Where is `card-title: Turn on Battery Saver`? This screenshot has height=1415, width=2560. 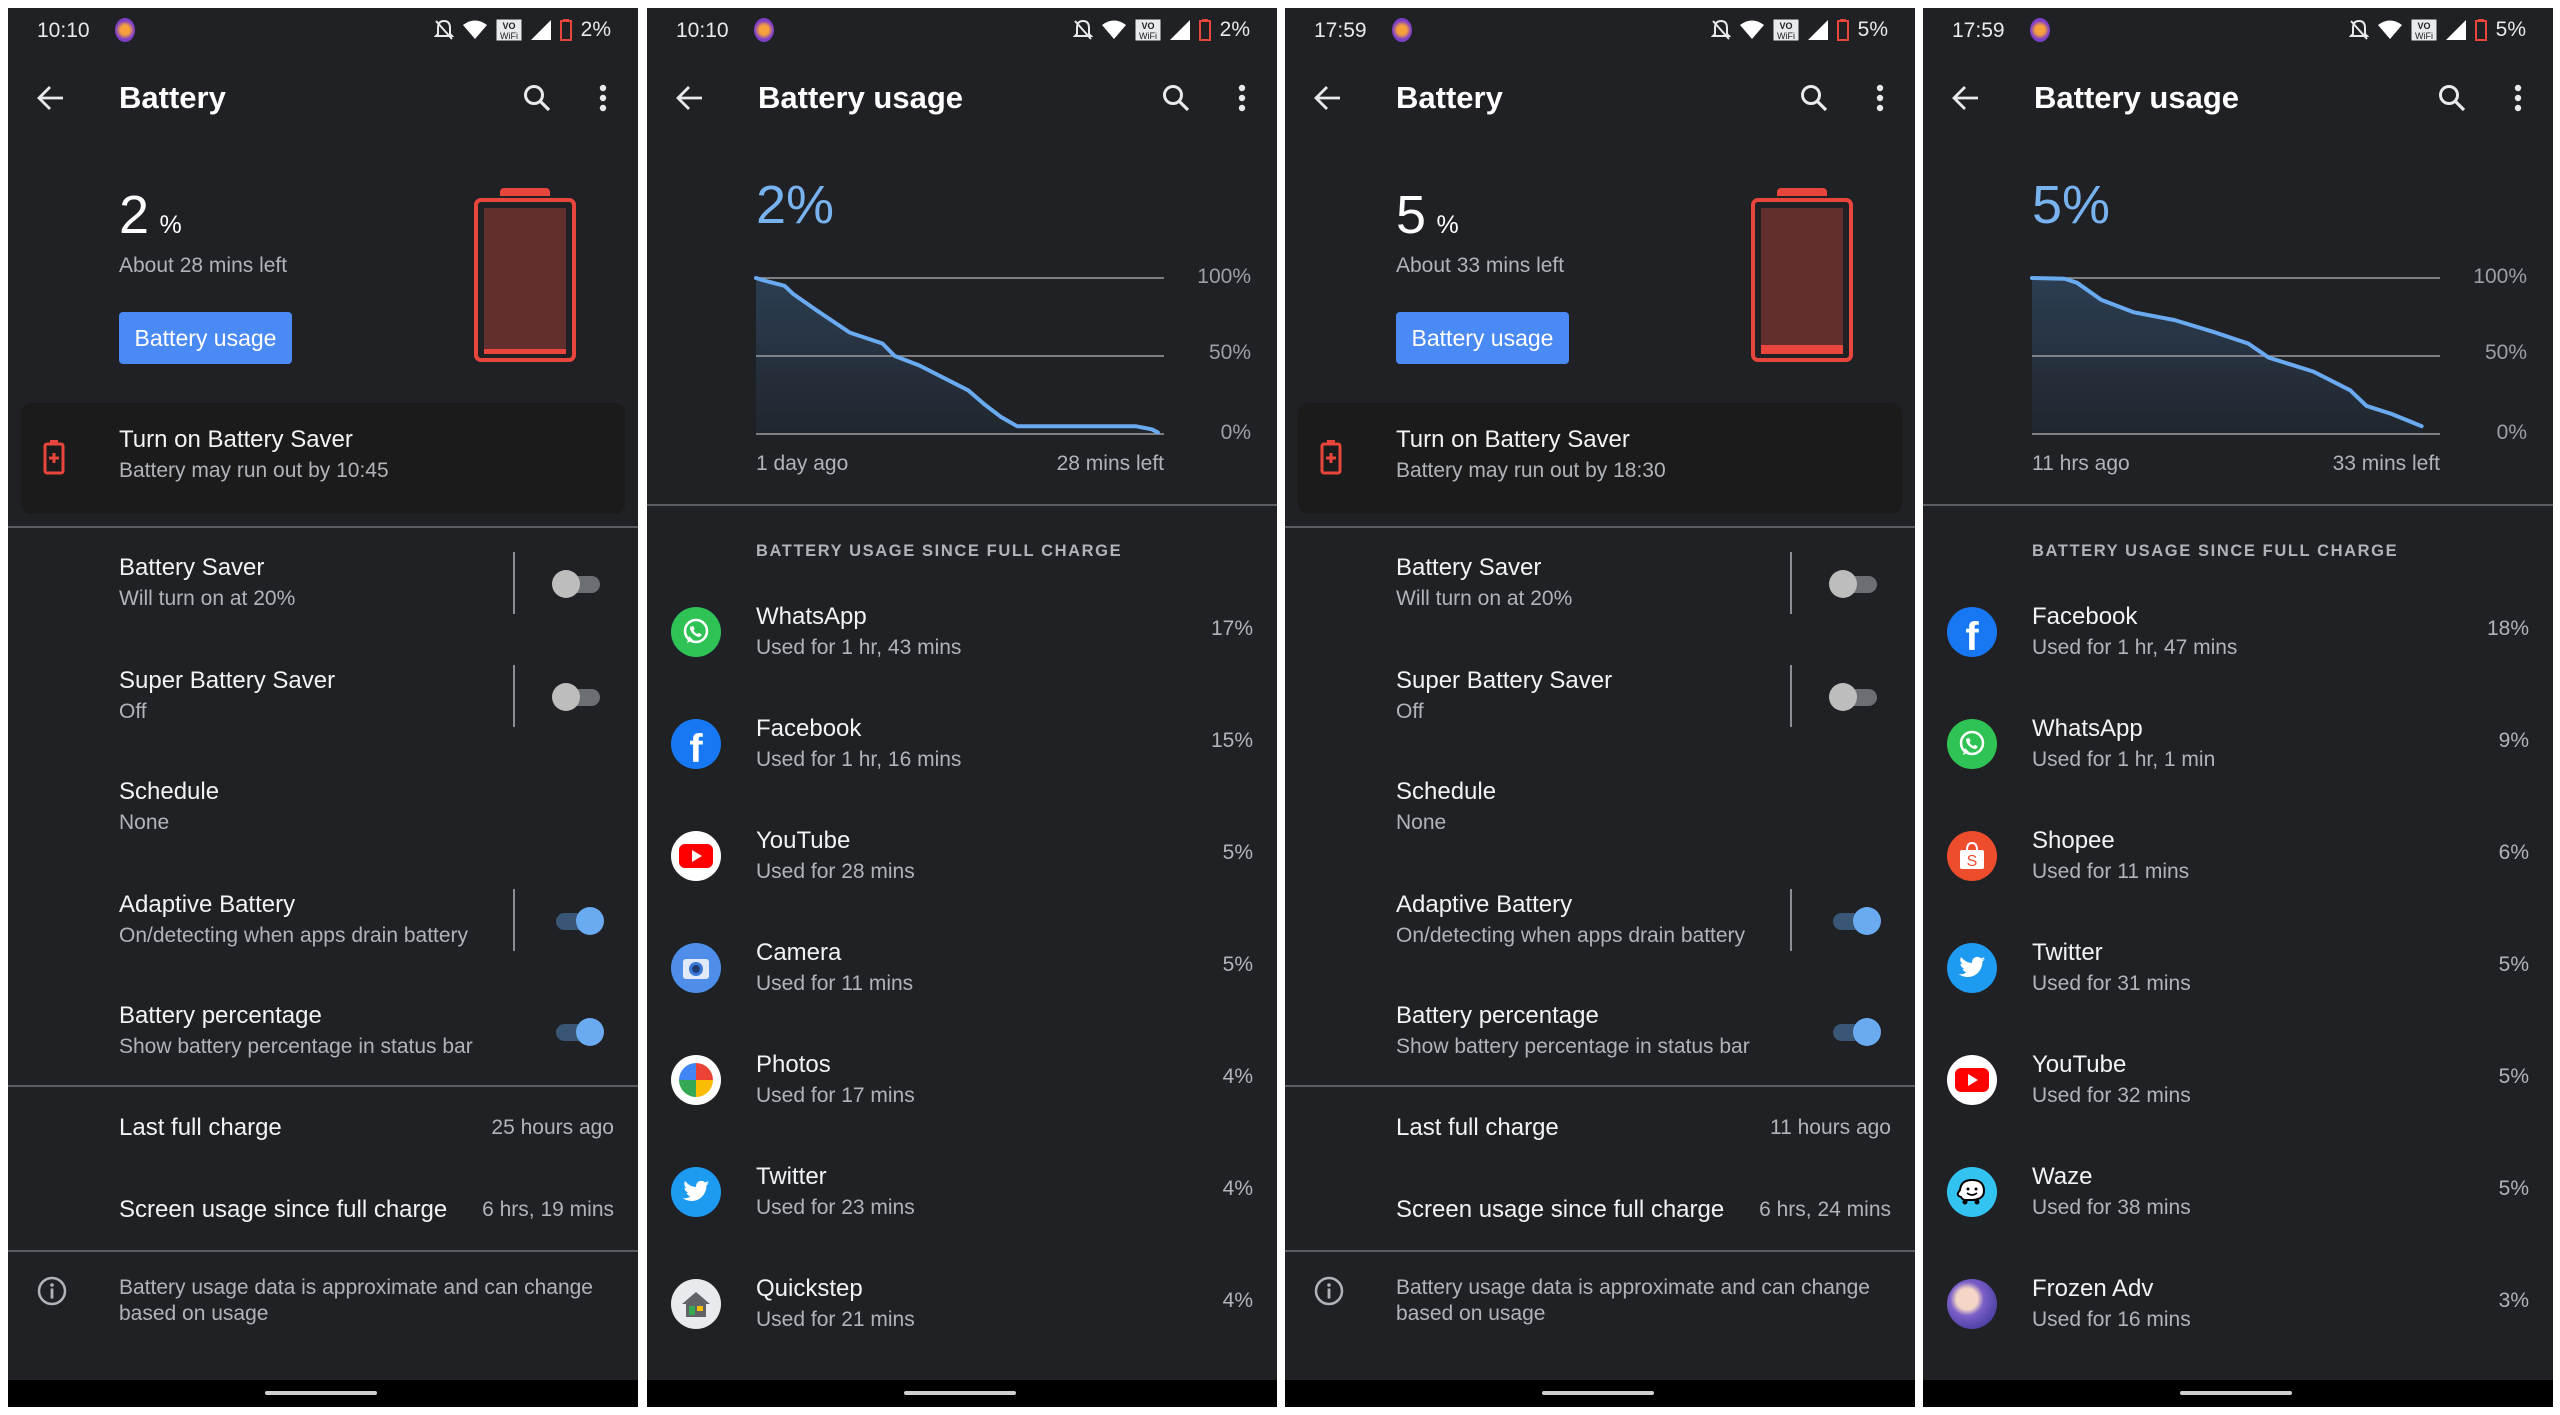
card-title: Turn on Battery Saver is located at coordinates (1513, 439).